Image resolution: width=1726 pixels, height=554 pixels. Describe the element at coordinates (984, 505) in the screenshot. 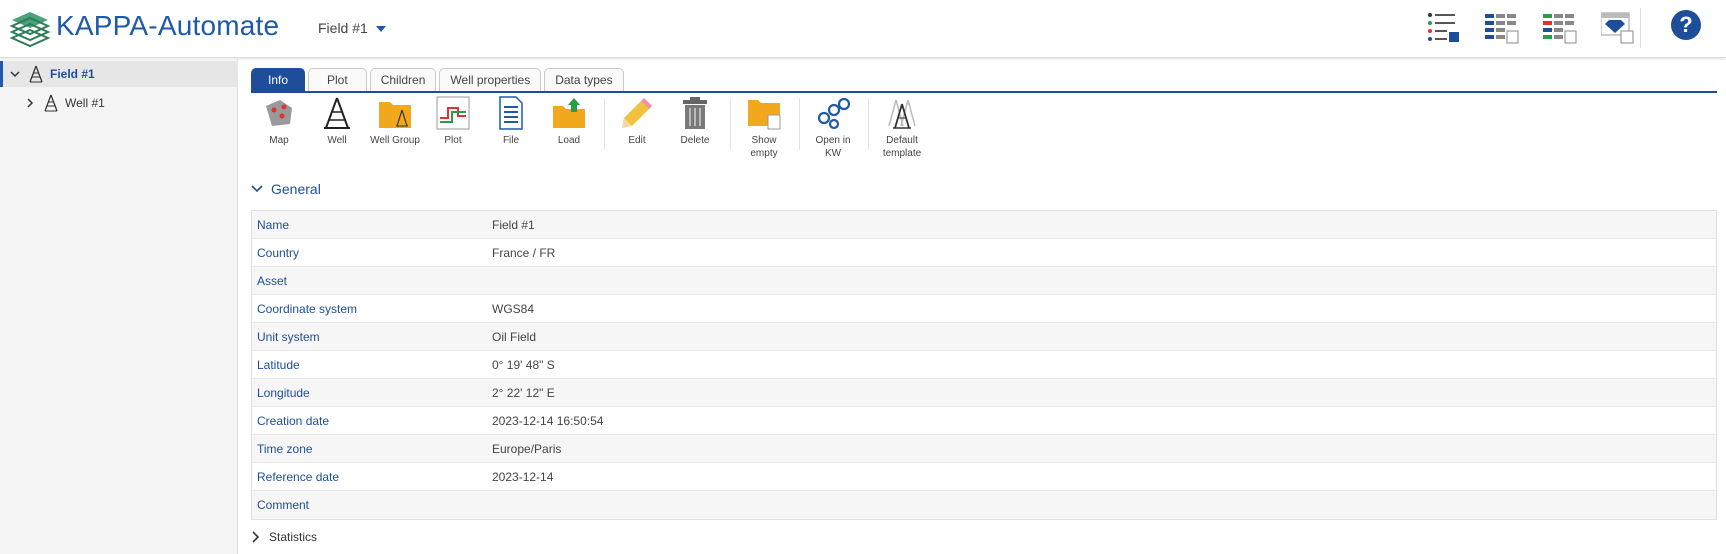

I see `table-row: Comment` at that location.